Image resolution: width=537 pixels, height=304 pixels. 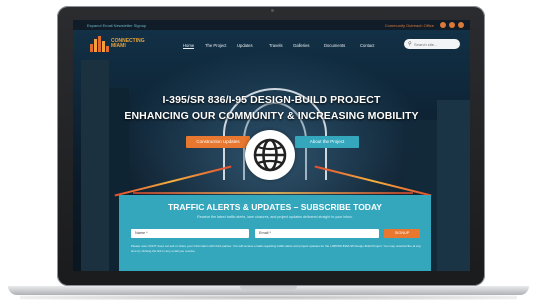 I want to click on nav-contact: Contact, so click(x=367, y=45).